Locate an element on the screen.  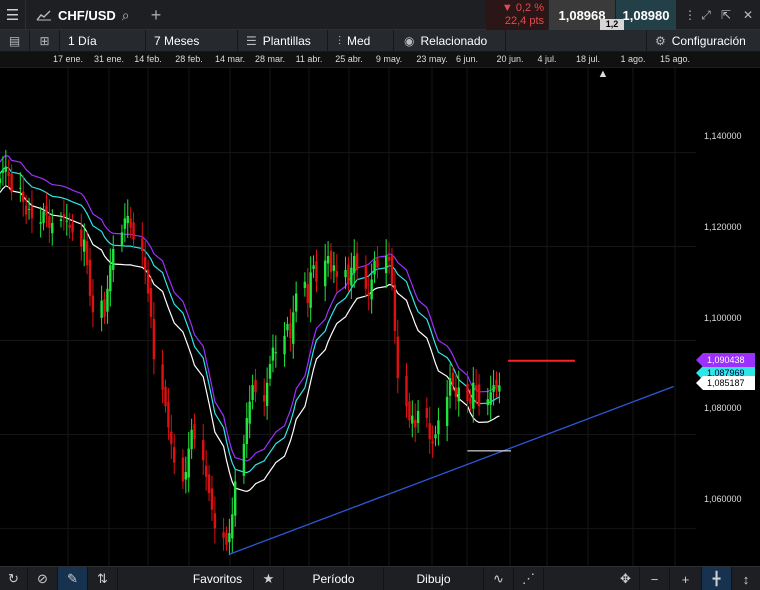
date-label: 9 may. is located at coordinates (389, 59).